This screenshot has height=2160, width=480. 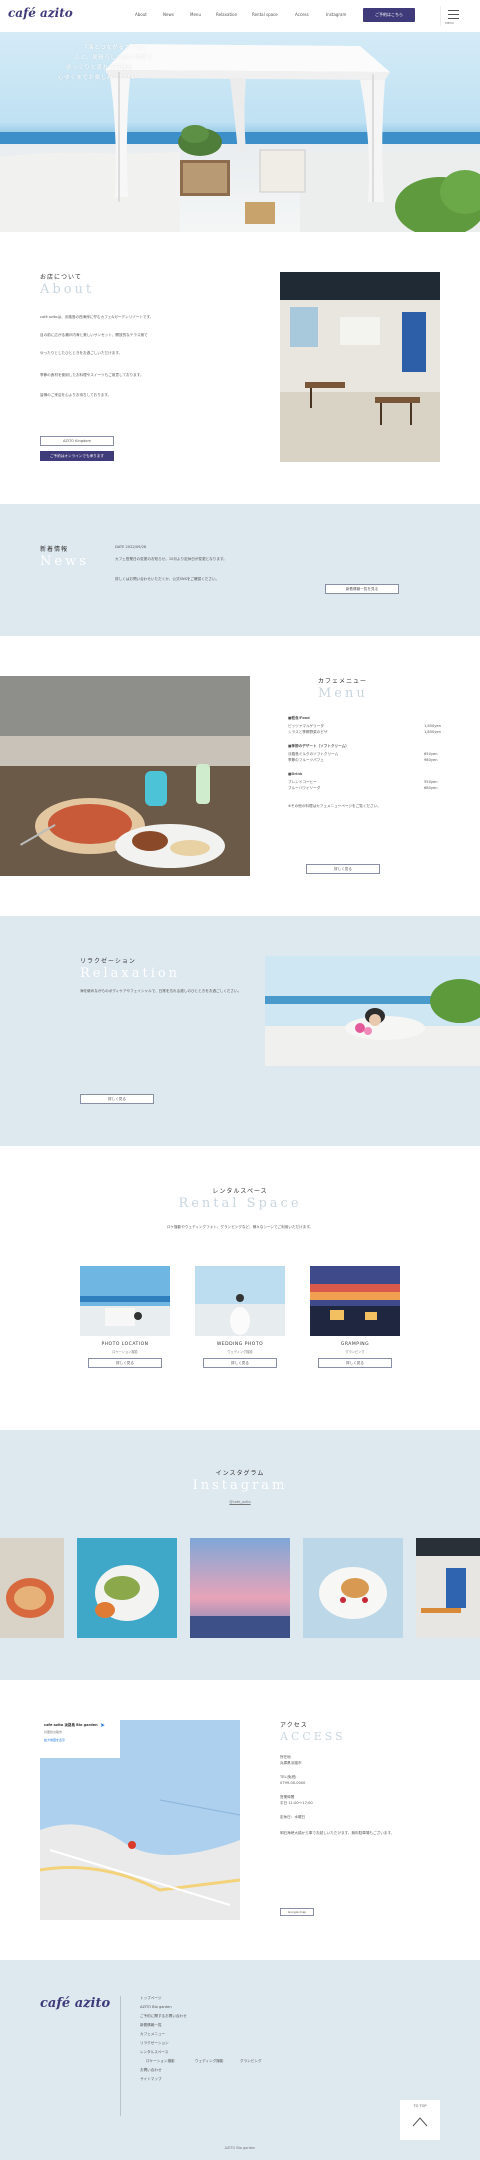 What do you see at coordinates (160, 2061) in the screenshot?
I see `footer-link-photo-location: ロケーション撮影` at bounding box center [160, 2061].